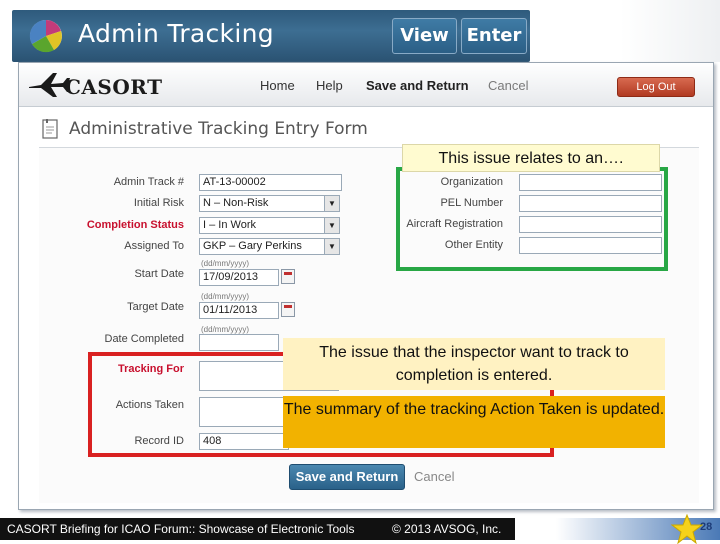 The width and height of the screenshot is (720, 544). Describe the element at coordinates (252, 246) in the screenshot. I see `assigned-to-value: GKP – Gary Perkins` at that location.